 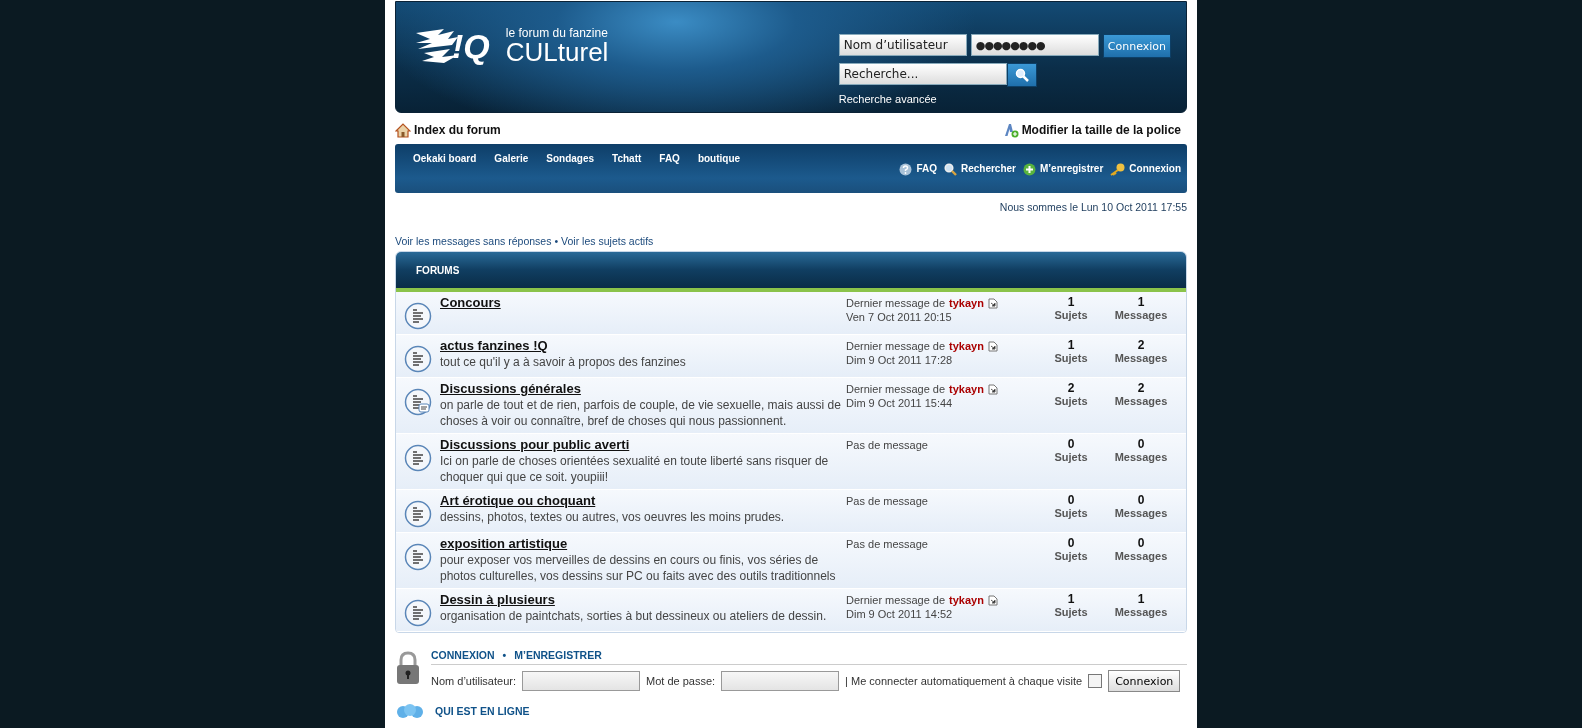 I want to click on users-icon, so click(x=410, y=711).